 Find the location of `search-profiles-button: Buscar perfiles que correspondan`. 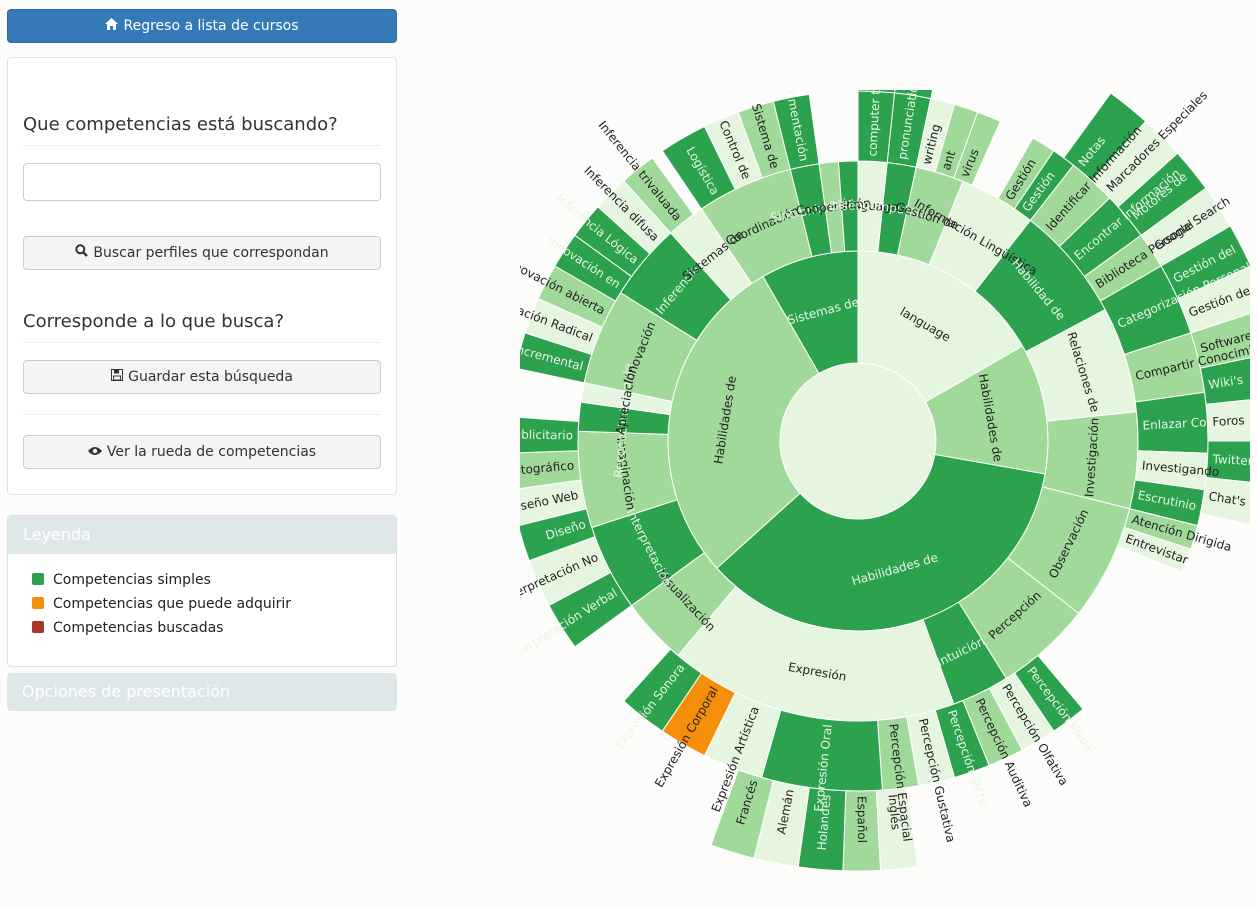

search-profiles-button: Buscar perfiles que correspondan is located at coordinates (202, 253).